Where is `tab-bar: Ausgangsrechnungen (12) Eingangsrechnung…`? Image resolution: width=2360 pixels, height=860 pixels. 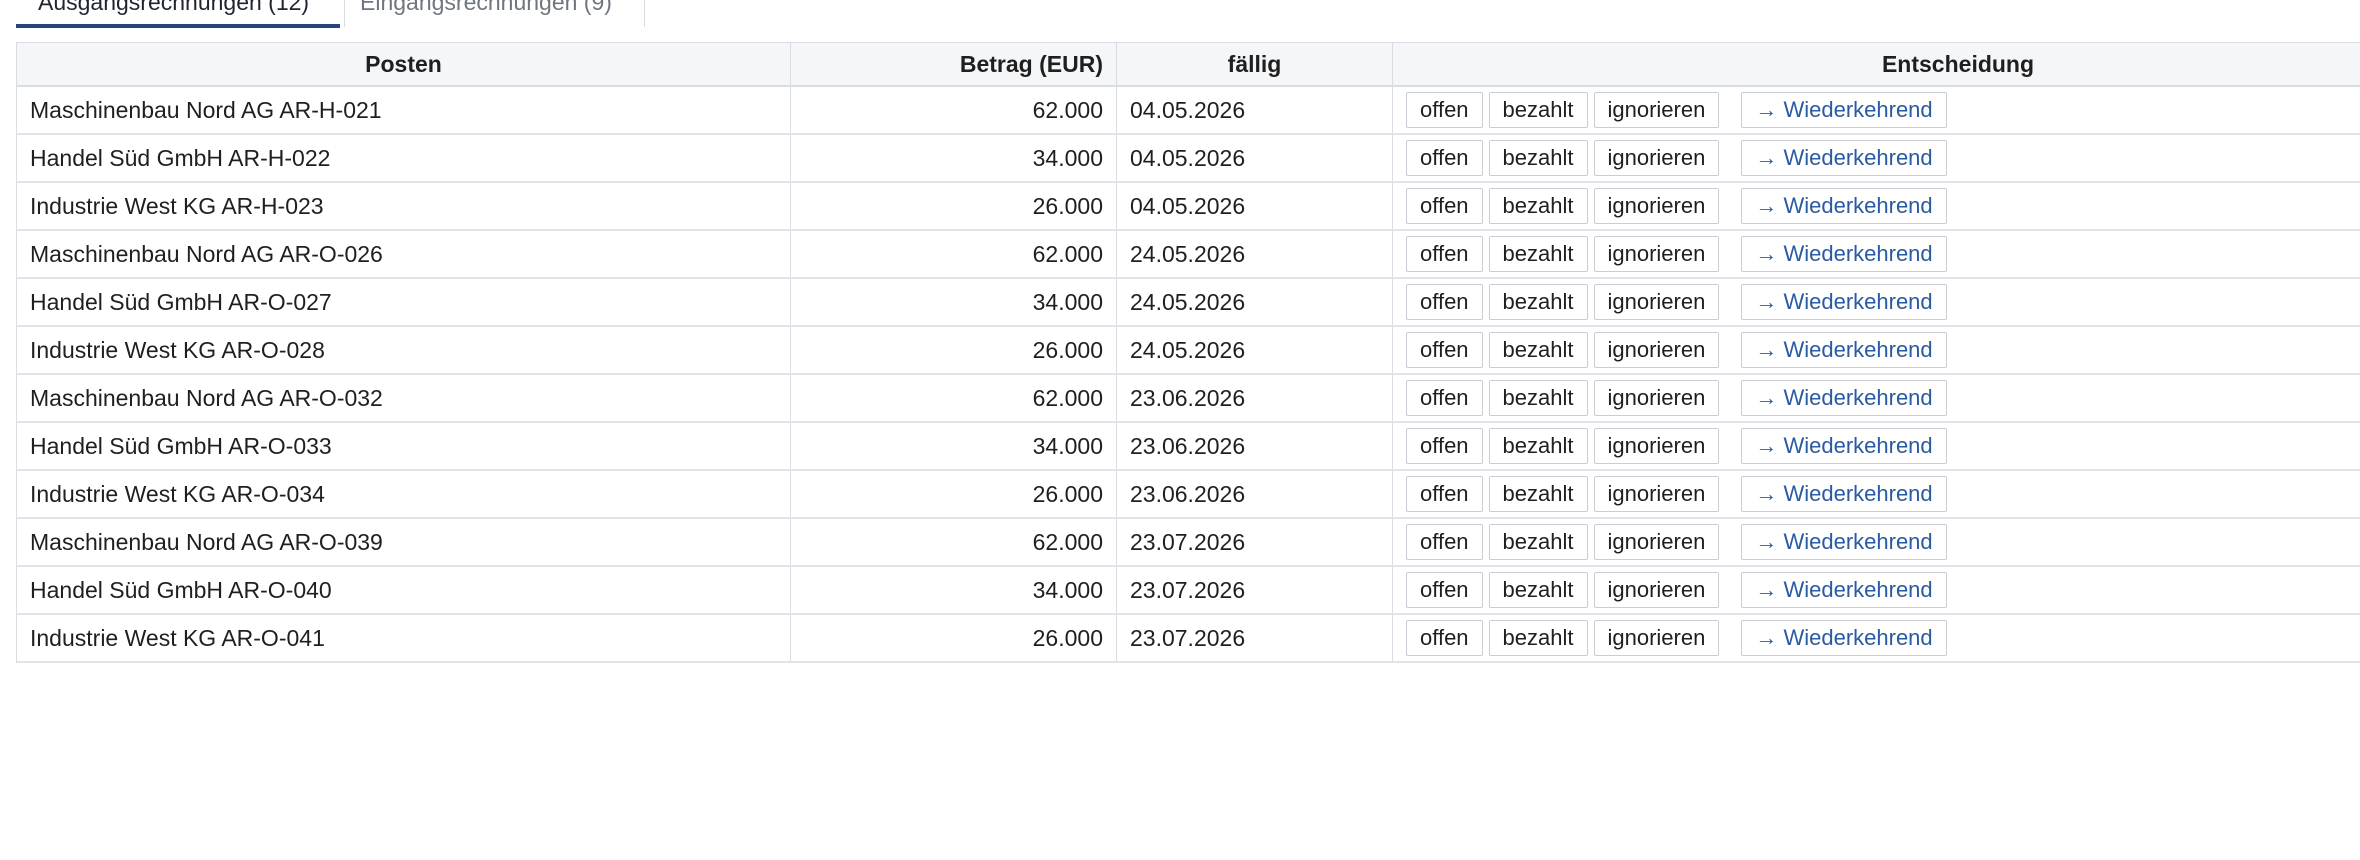 tab-bar: Ausgangsrechnungen (12) Eingangsrechnung… is located at coordinates (330, 15).